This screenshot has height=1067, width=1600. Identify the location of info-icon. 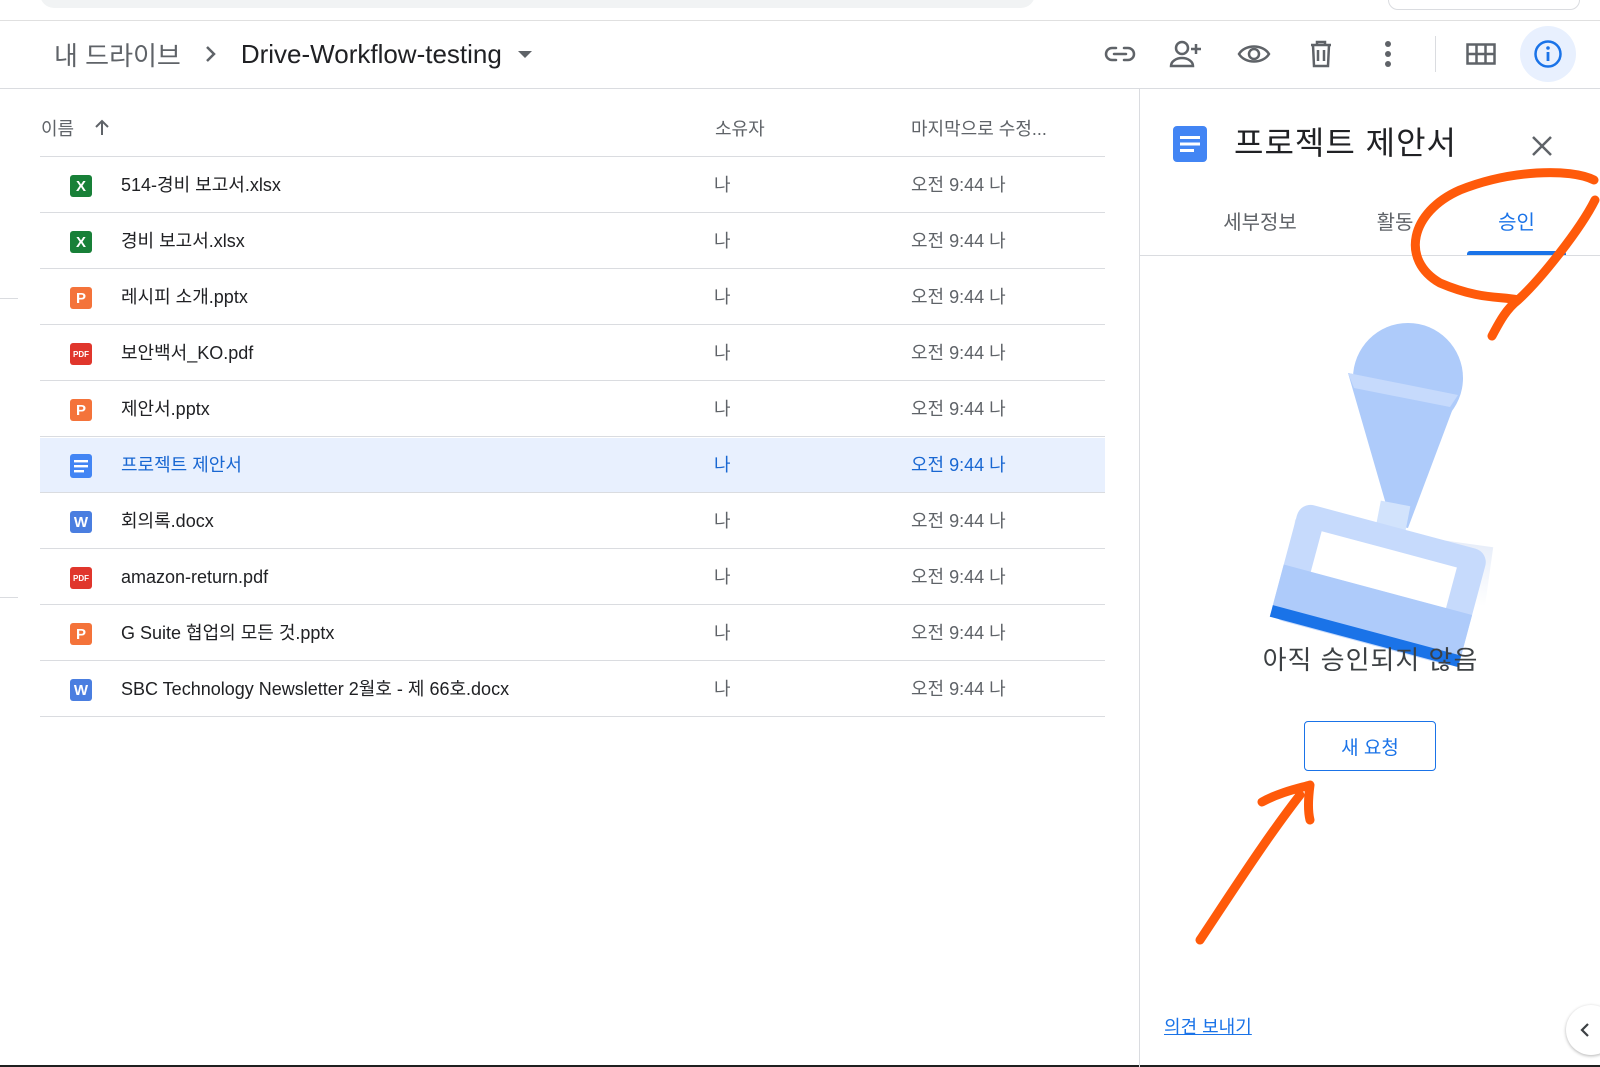
(1548, 54).